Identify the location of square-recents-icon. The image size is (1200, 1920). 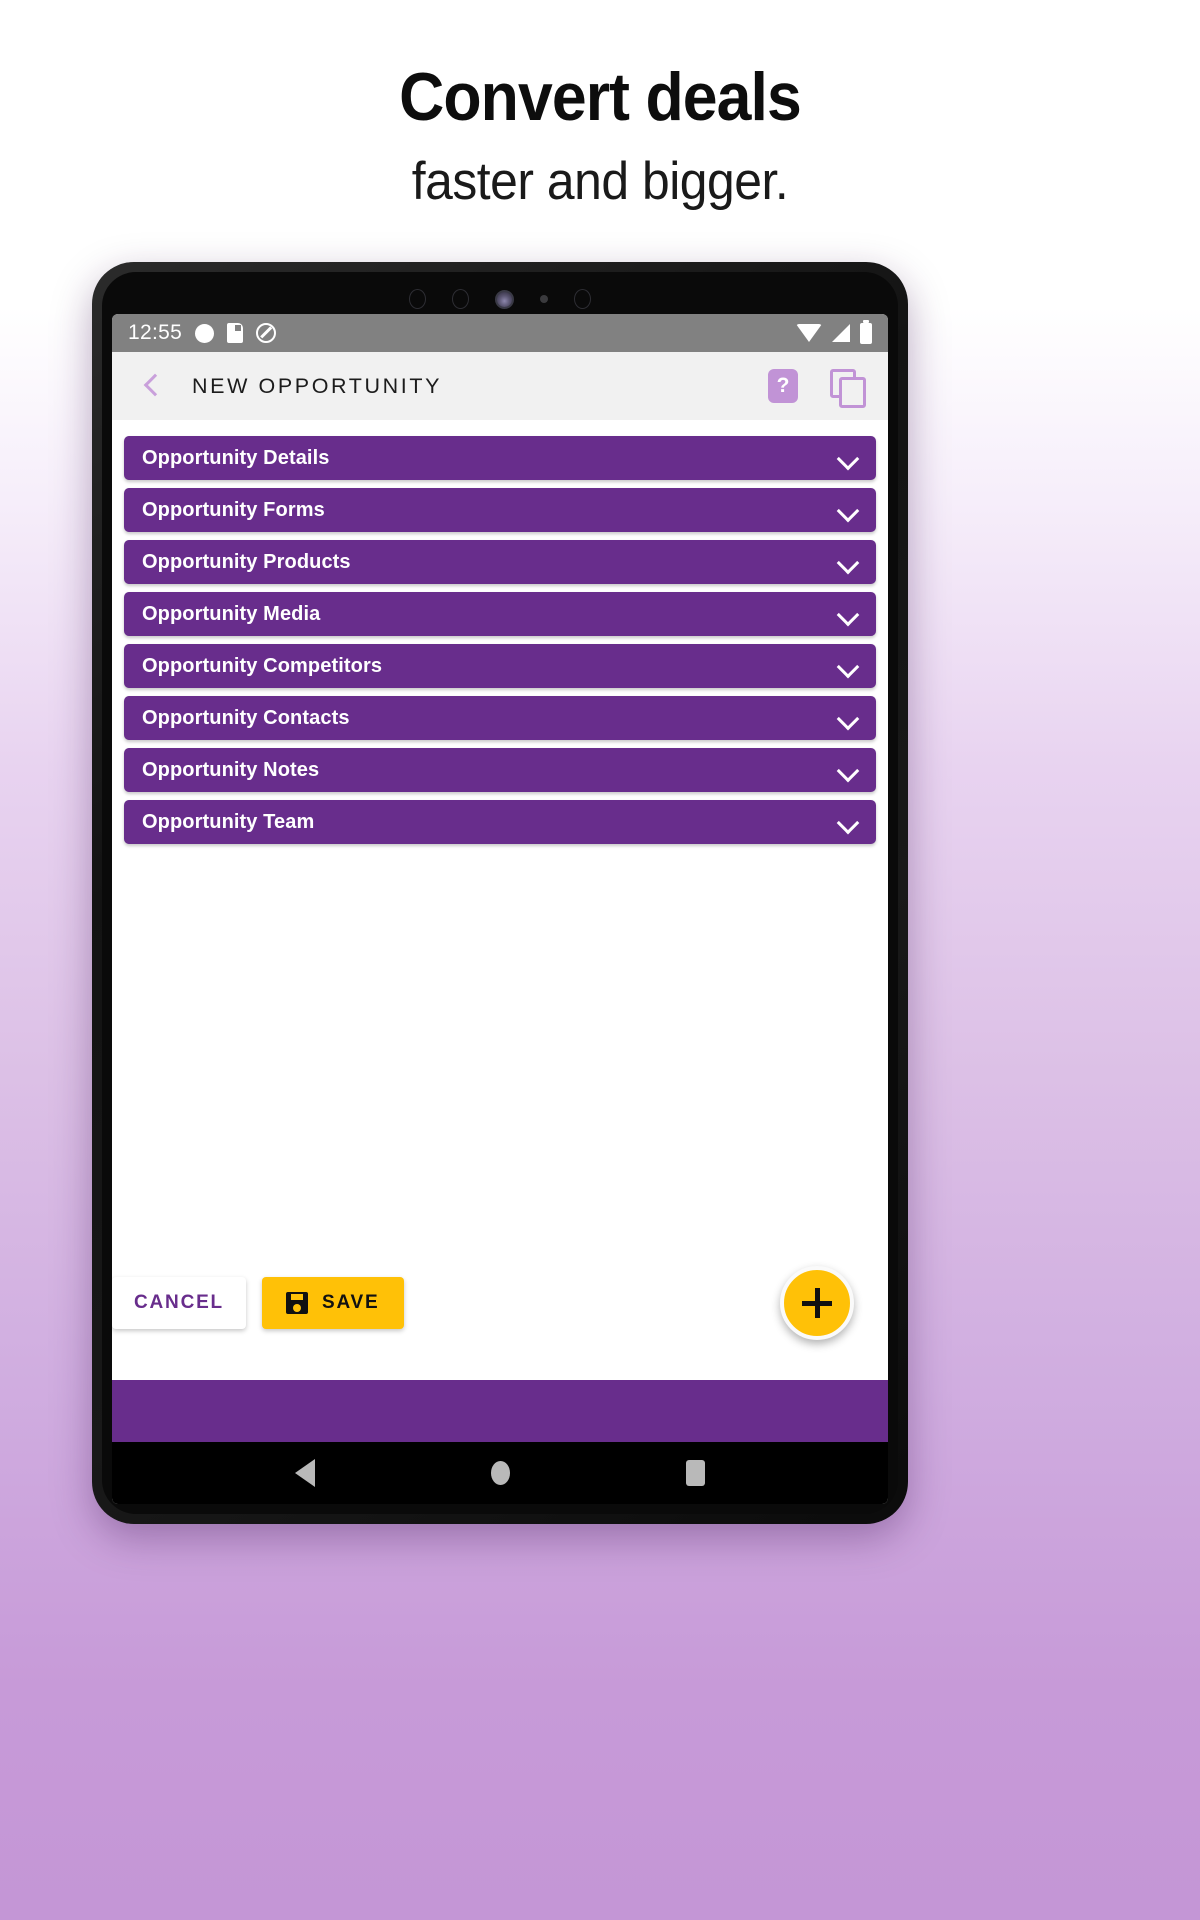
(695, 1473).